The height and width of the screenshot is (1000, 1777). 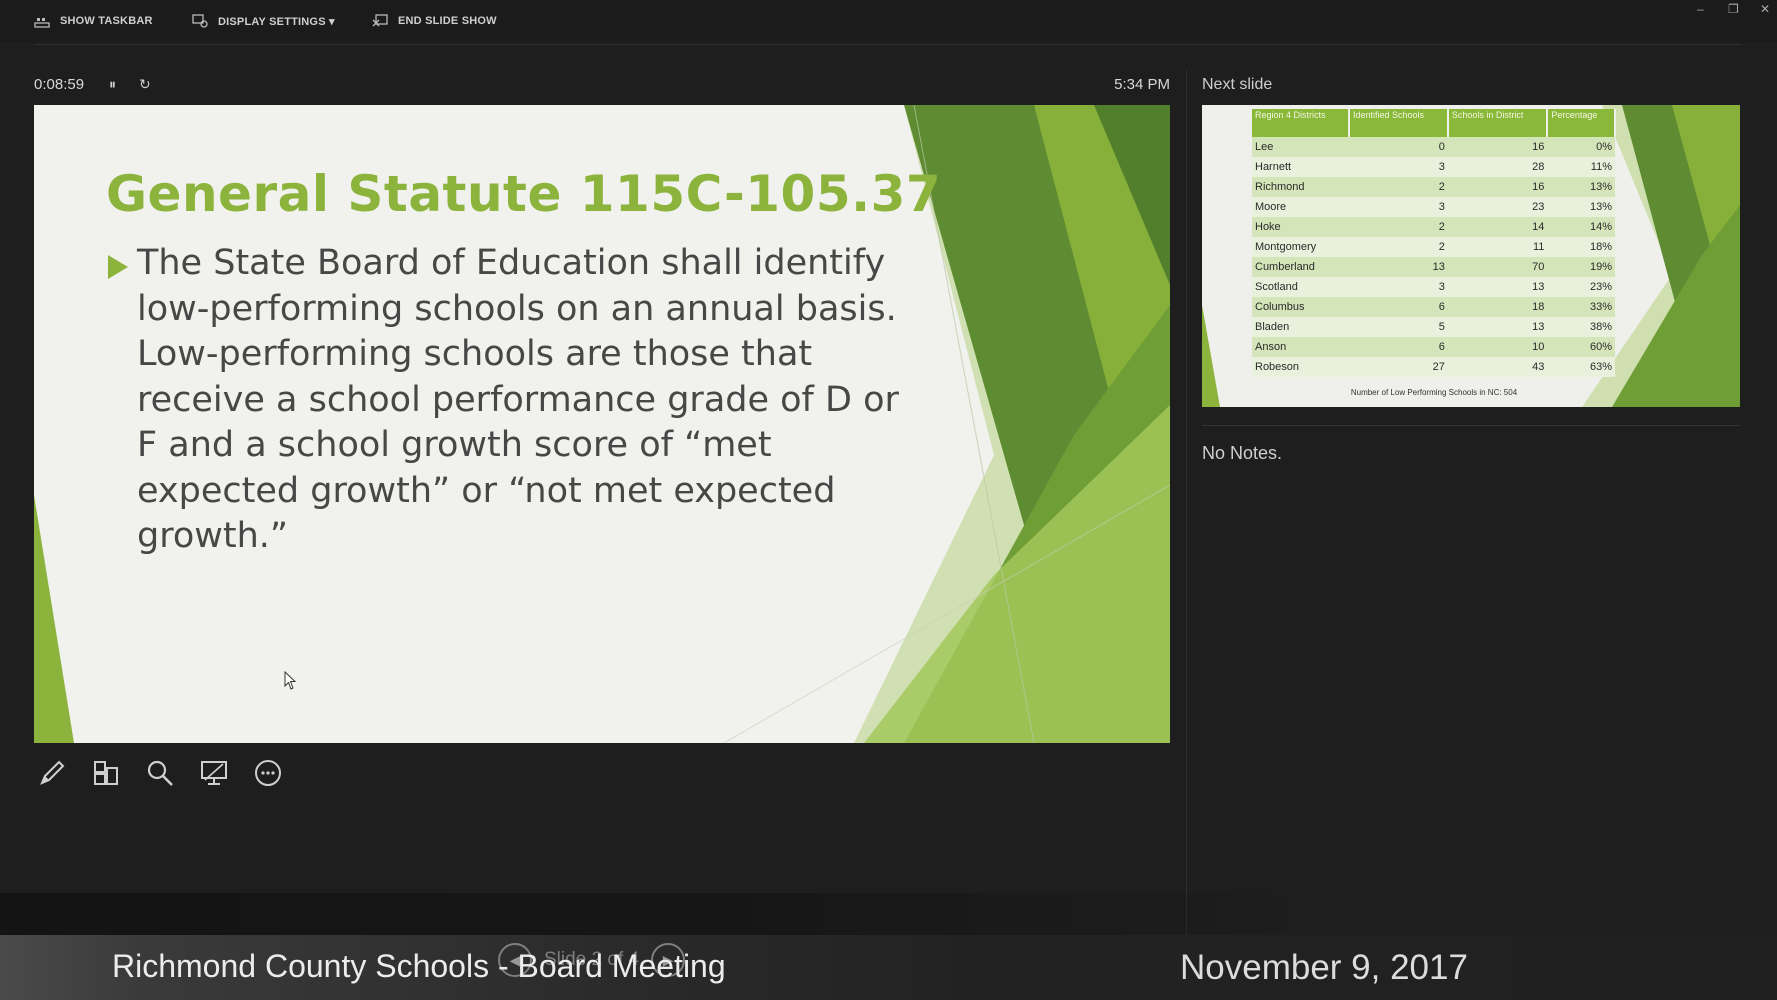 What do you see at coordinates (888, 44) in the screenshot?
I see `toolbar-divider` at bounding box center [888, 44].